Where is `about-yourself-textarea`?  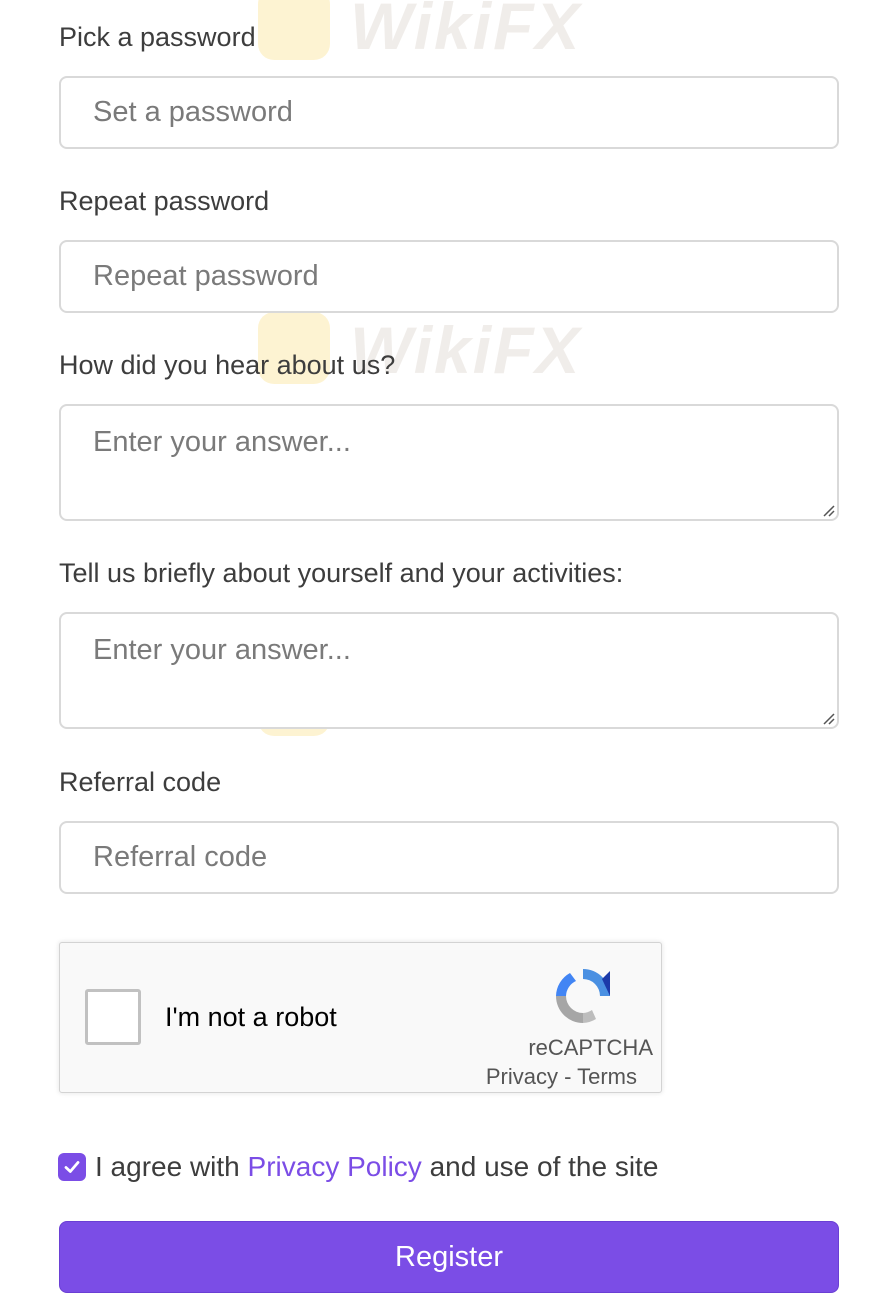 about-yourself-textarea is located at coordinates (449, 670).